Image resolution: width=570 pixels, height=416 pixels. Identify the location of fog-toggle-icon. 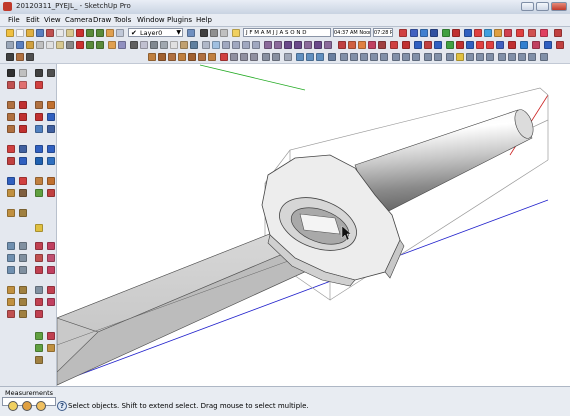
(214, 33).